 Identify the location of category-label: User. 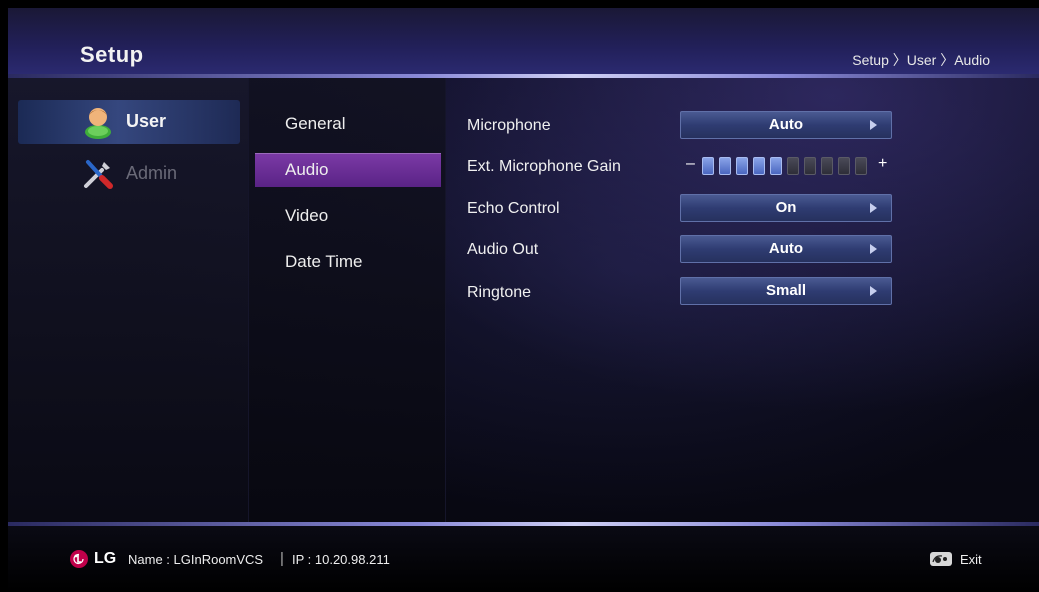
(146, 121).